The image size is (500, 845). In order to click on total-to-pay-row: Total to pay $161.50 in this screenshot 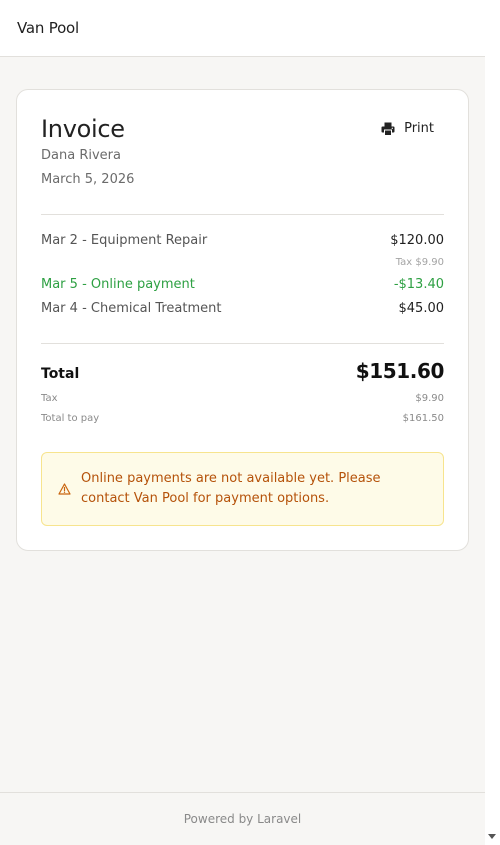, I will do `click(242, 418)`.